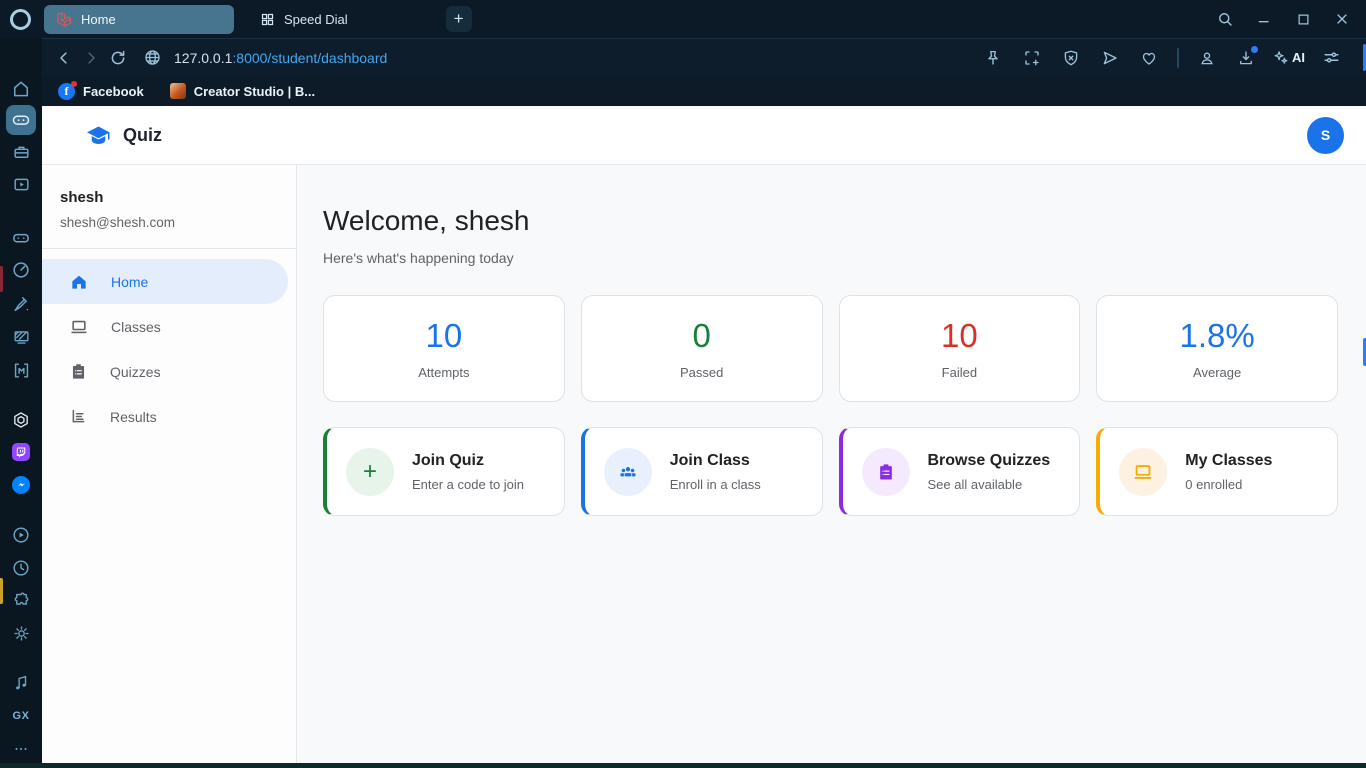  Describe the element at coordinates (21, 716) in the screenshot. I see `gx-label: GX` at that location.